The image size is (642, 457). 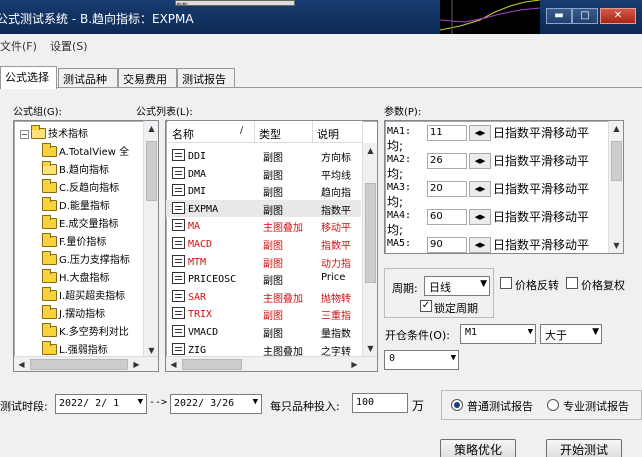 I want to click on column-header-name: 名称 /, so click(x=211, y=132).